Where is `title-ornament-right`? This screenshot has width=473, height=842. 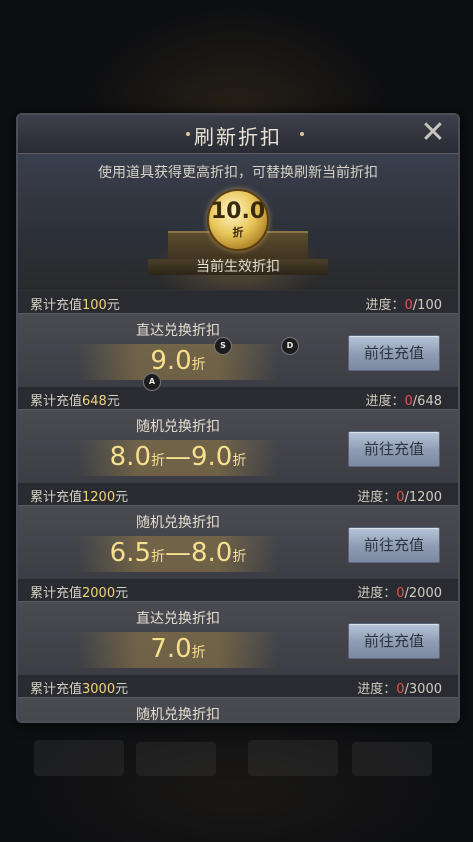 title-ornament-right is located at coordinates (302, 134).